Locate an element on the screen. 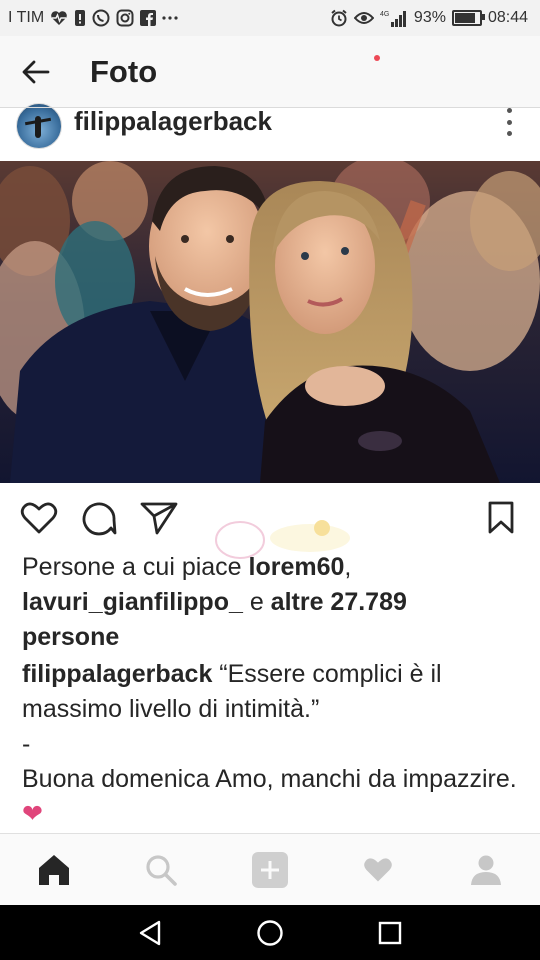 This screenshot has height=960, width=540. caption-author-link: filippalagerback is located at coordinates (117, 674).